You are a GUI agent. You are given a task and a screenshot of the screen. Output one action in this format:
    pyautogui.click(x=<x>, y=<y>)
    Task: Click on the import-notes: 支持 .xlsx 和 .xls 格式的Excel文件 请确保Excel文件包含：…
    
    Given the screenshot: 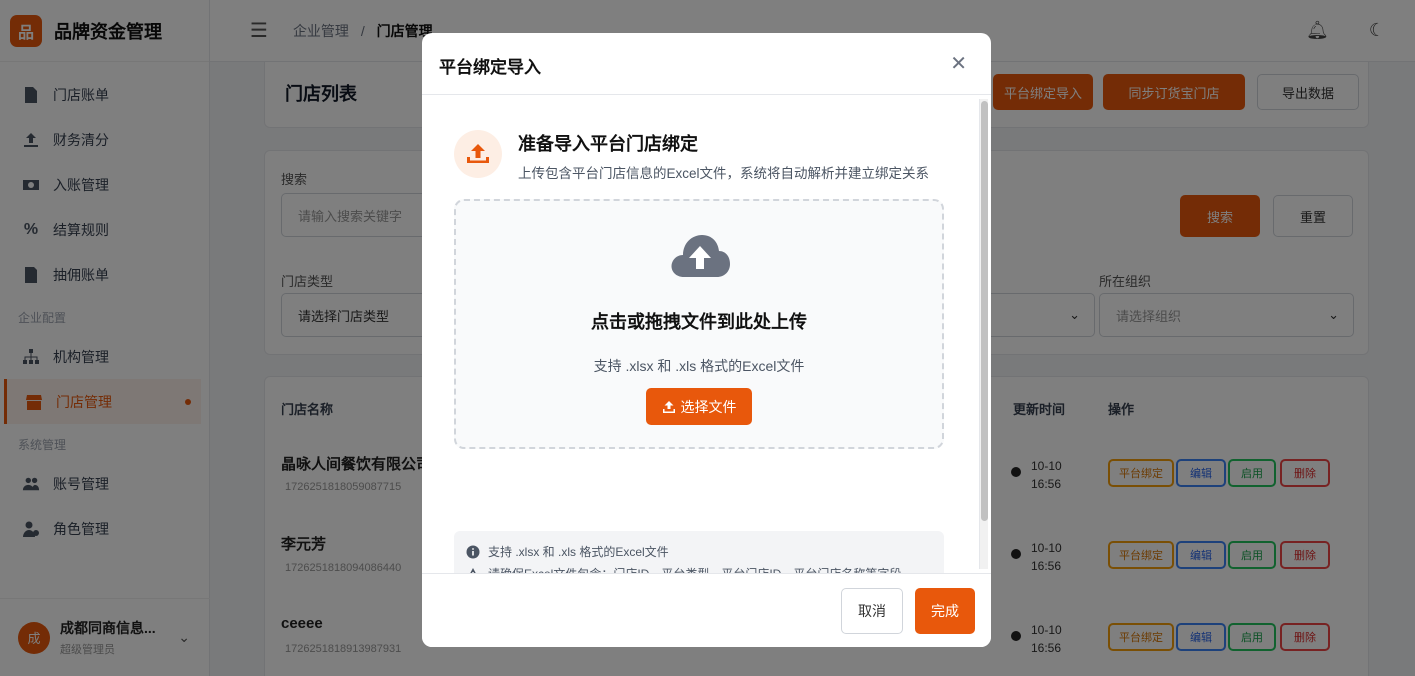 What is the action you would take?
    pyautogui.click(x=699, y=552)
    